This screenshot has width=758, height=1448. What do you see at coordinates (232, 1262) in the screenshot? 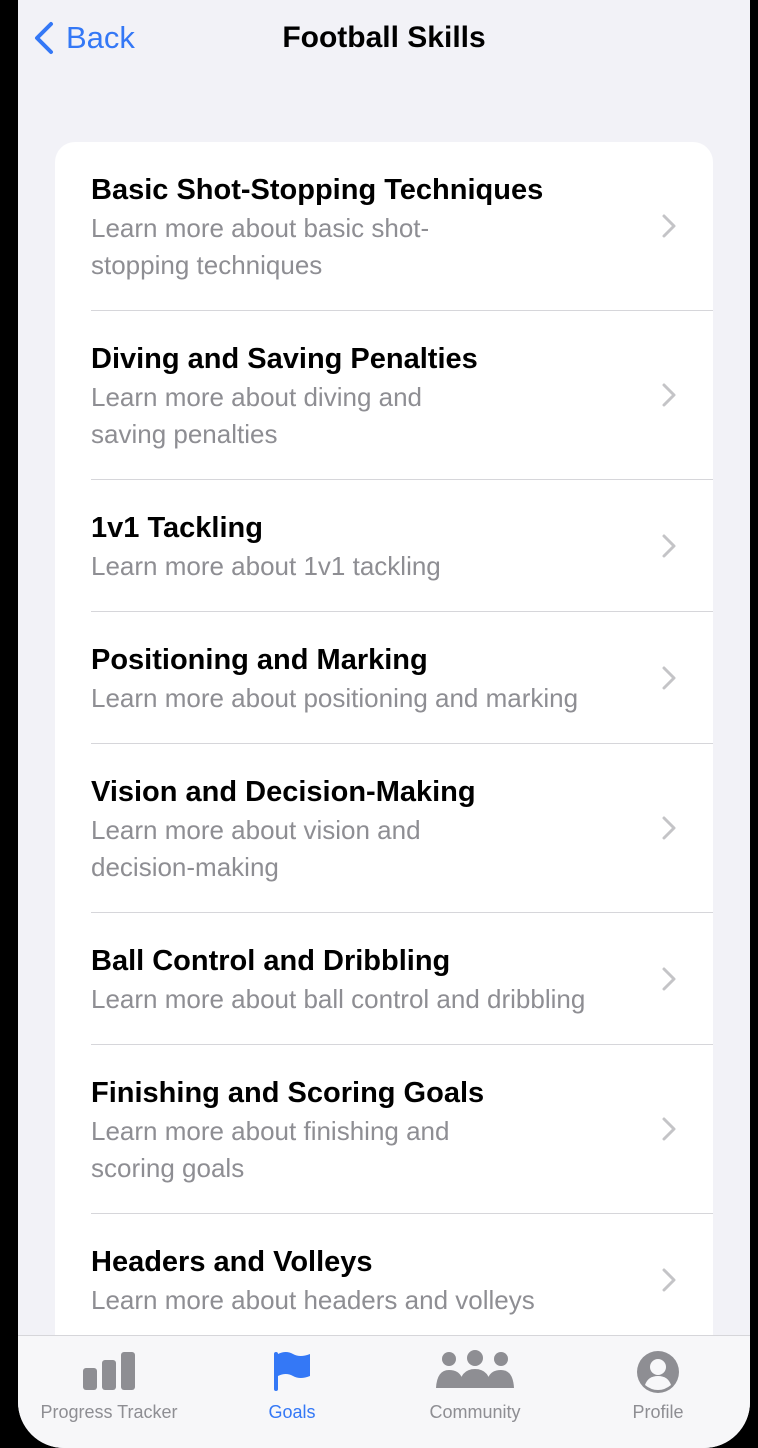
I see `skill-title: Headers and Volleys` at bounding box center [232, 1262].